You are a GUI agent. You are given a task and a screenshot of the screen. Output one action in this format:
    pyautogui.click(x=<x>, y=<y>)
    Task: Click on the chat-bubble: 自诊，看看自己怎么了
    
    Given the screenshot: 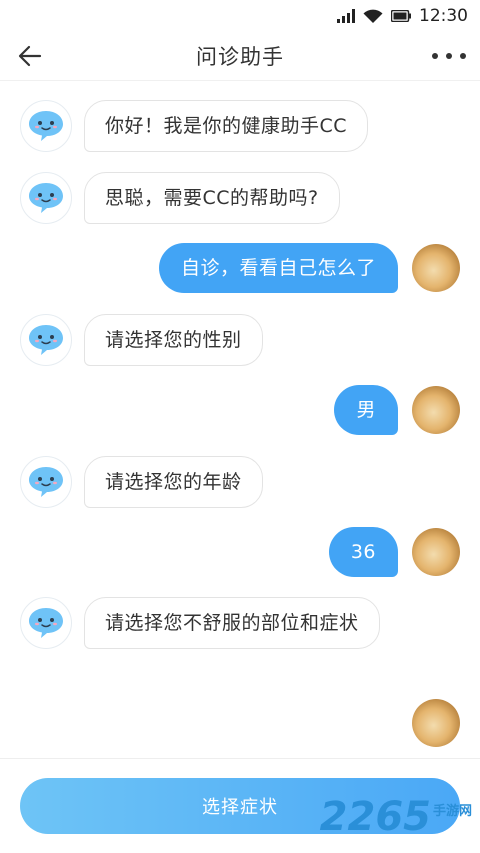 What is the action you would take?
    pyautogui.click(x=278, y=268)
    